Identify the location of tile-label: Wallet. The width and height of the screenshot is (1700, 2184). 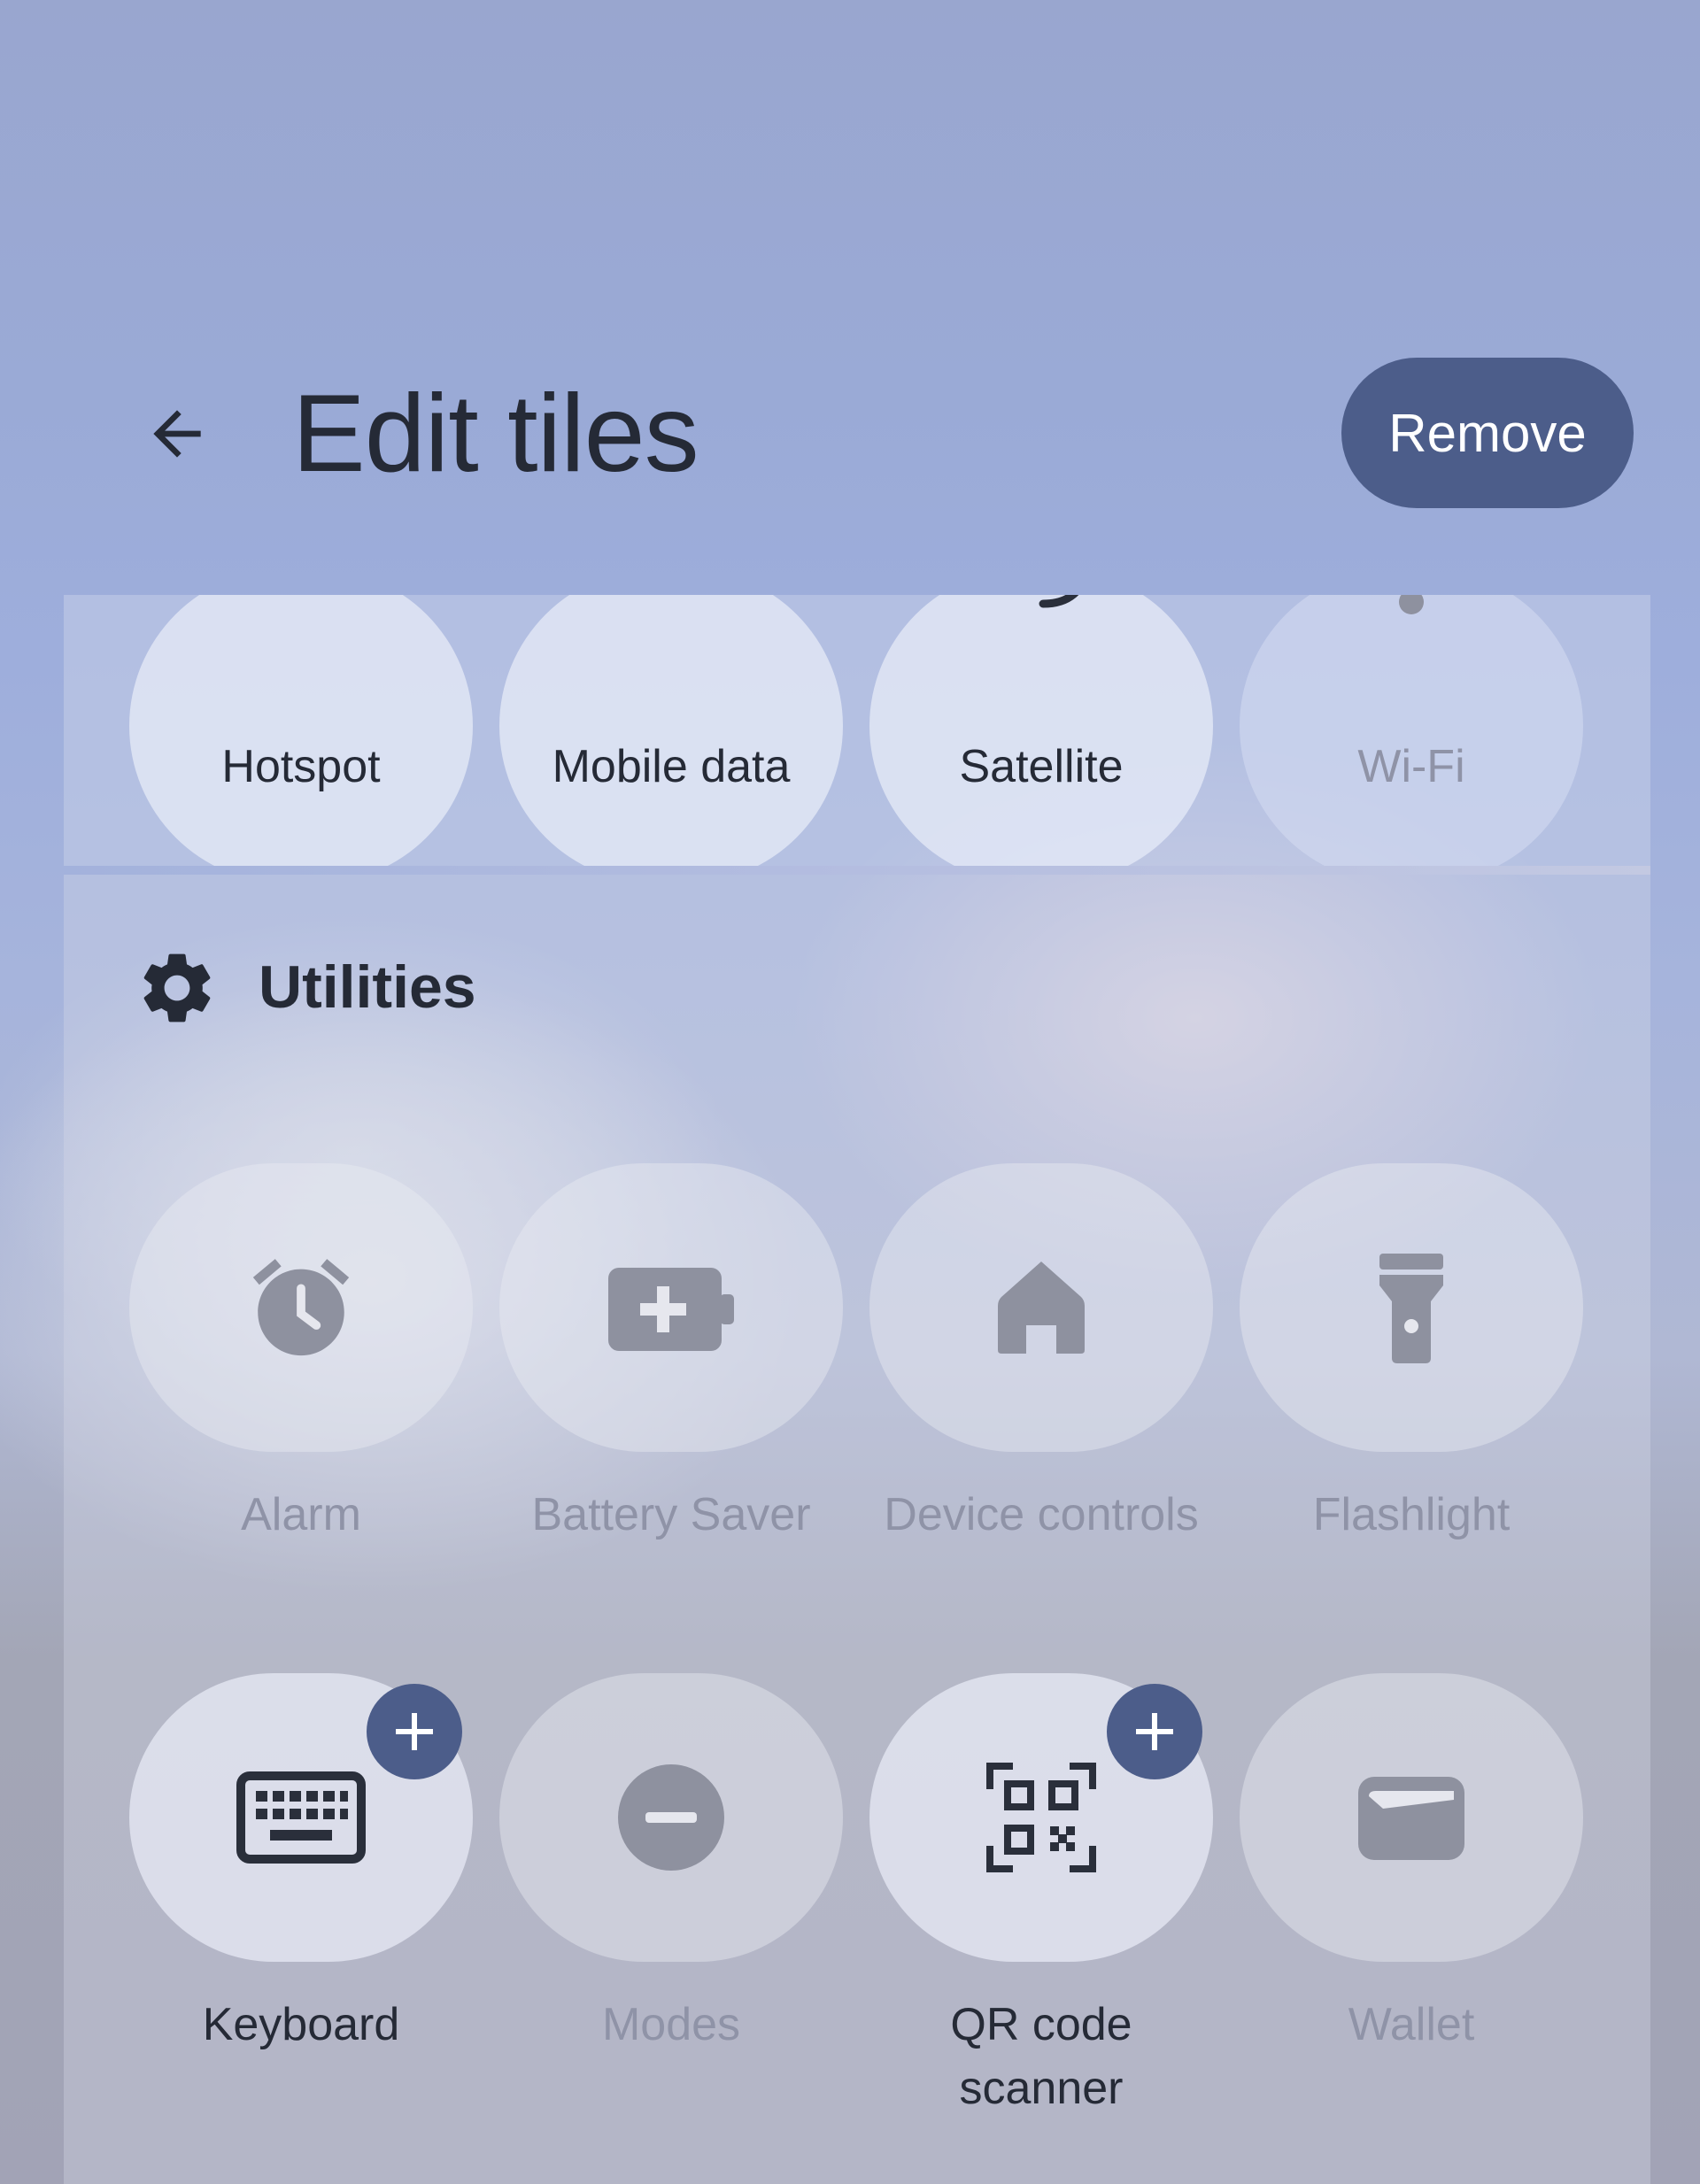
(1411, 2025).